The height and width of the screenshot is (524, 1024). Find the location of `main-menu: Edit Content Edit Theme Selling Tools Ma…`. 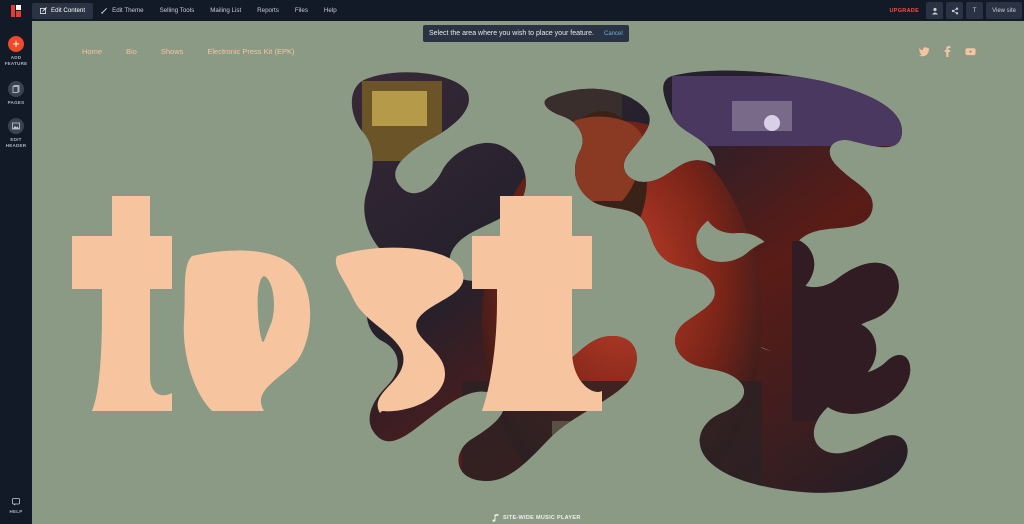

main-menu: Edit Content Edit Theme Selling Tools Ma… is located at coordinates (188, 10).